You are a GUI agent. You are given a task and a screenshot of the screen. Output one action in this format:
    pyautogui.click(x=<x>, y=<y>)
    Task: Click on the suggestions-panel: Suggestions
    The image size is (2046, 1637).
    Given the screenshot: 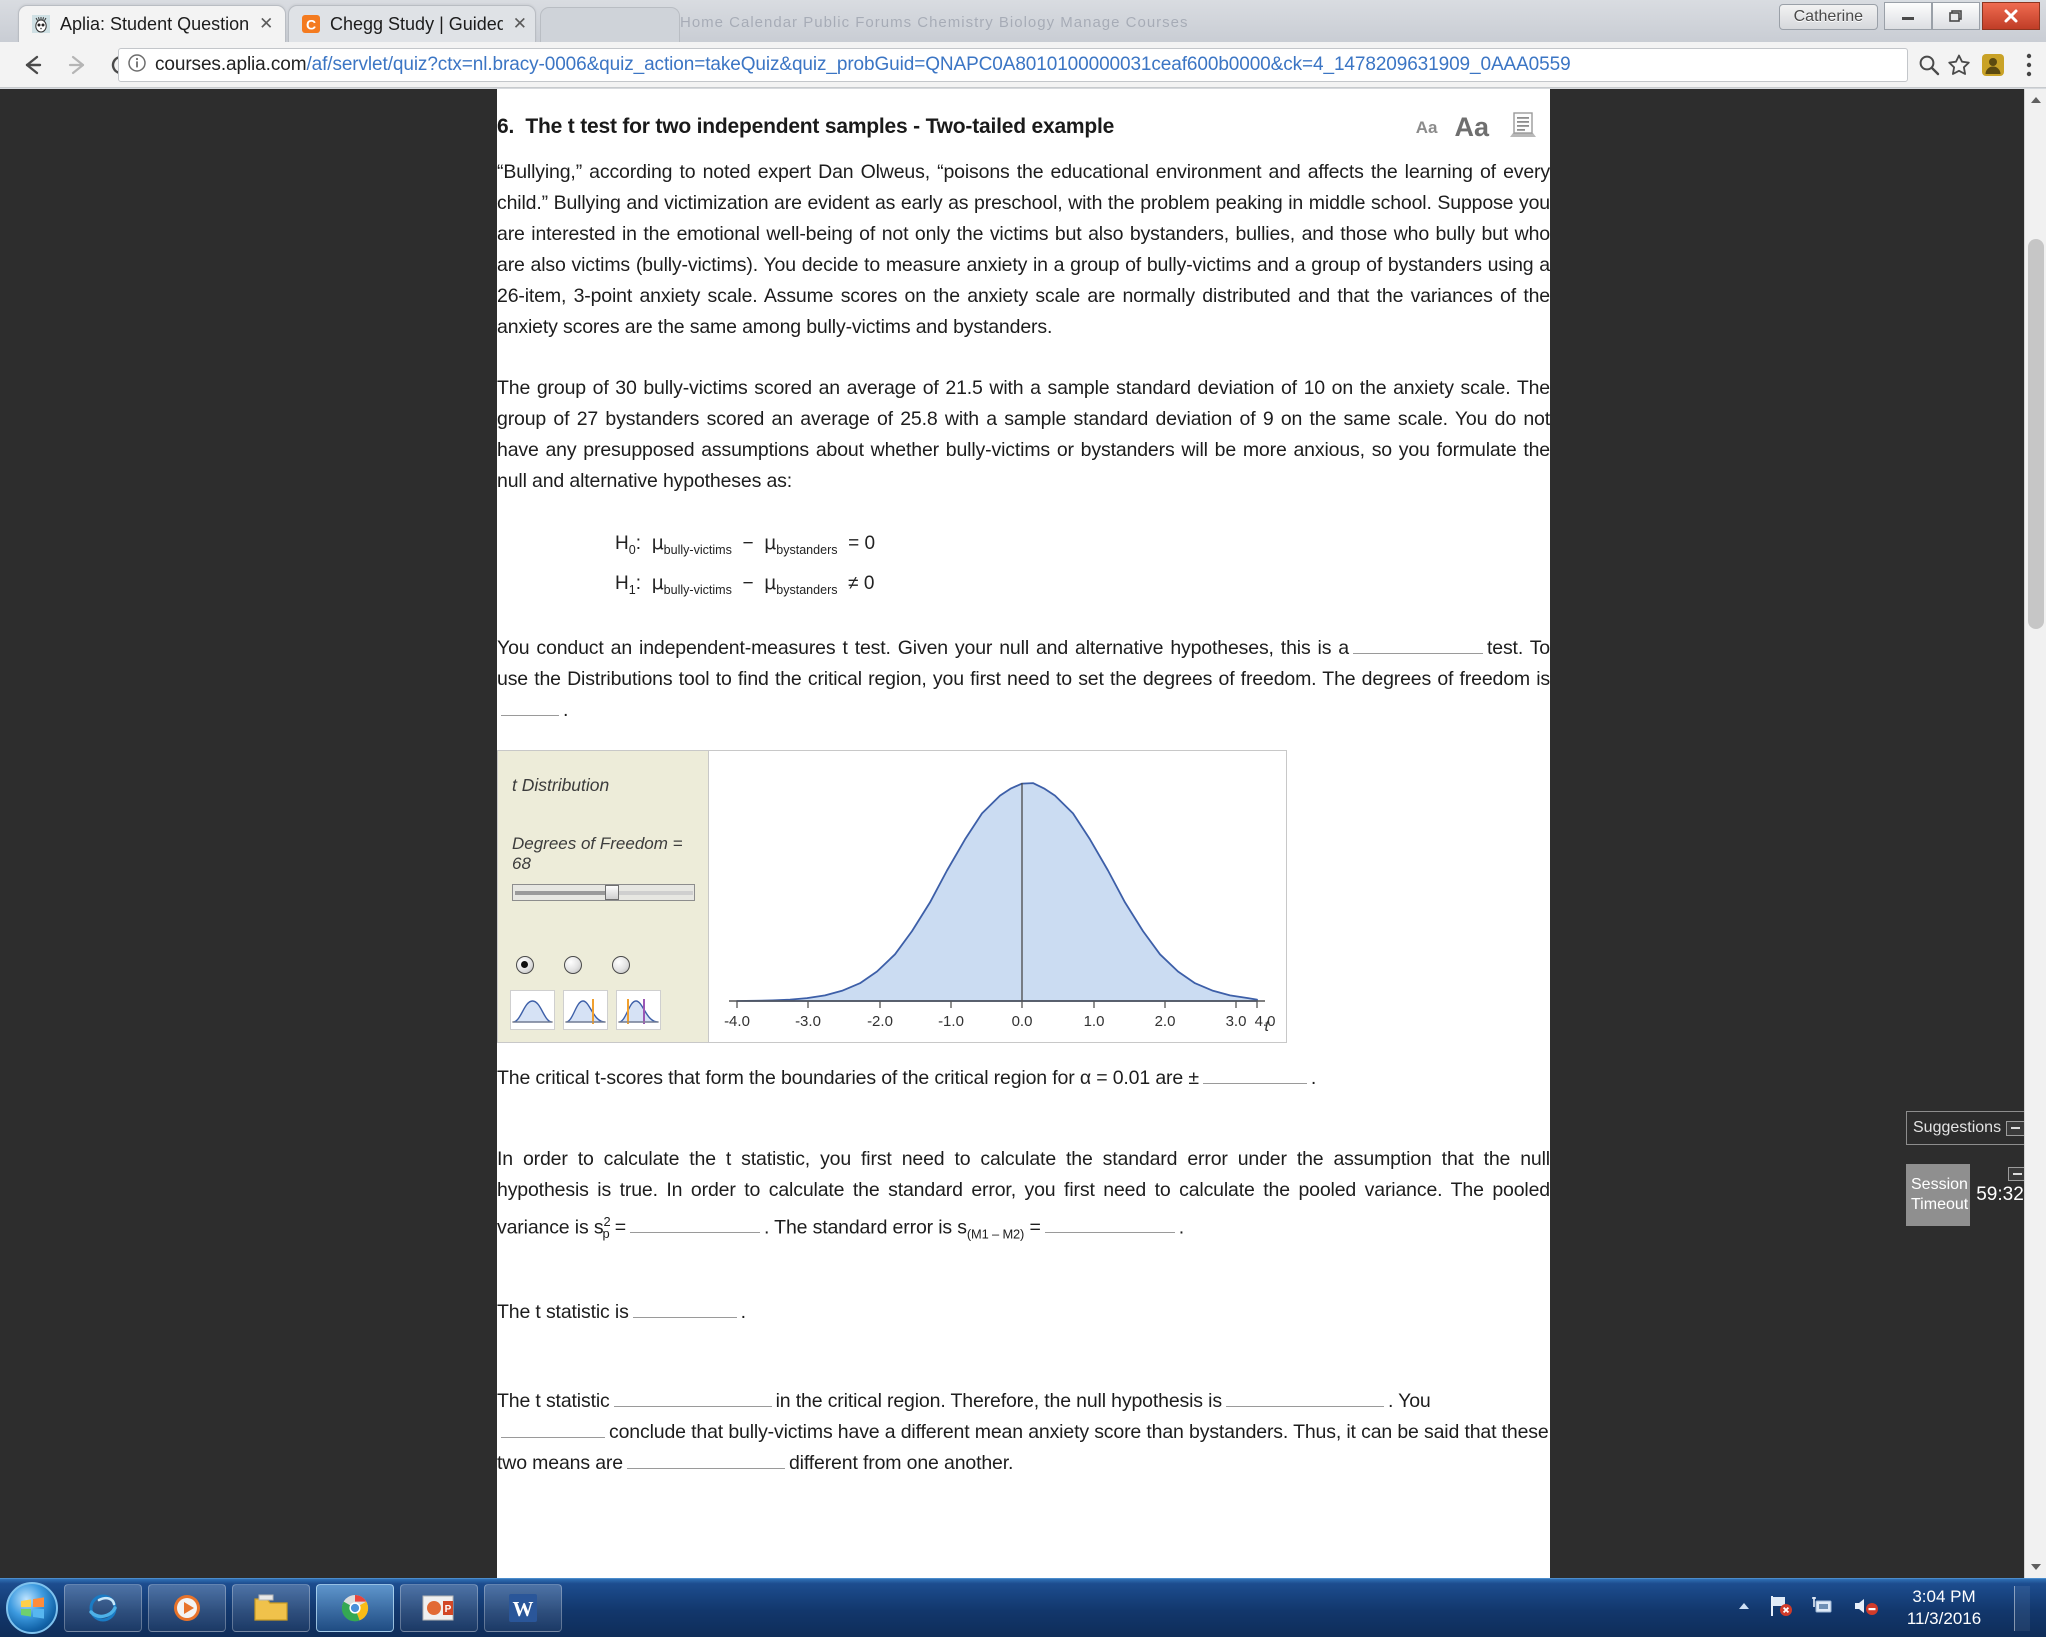 What is the action you would take?
    pyautogui.click(x=1968, y=1128)
    